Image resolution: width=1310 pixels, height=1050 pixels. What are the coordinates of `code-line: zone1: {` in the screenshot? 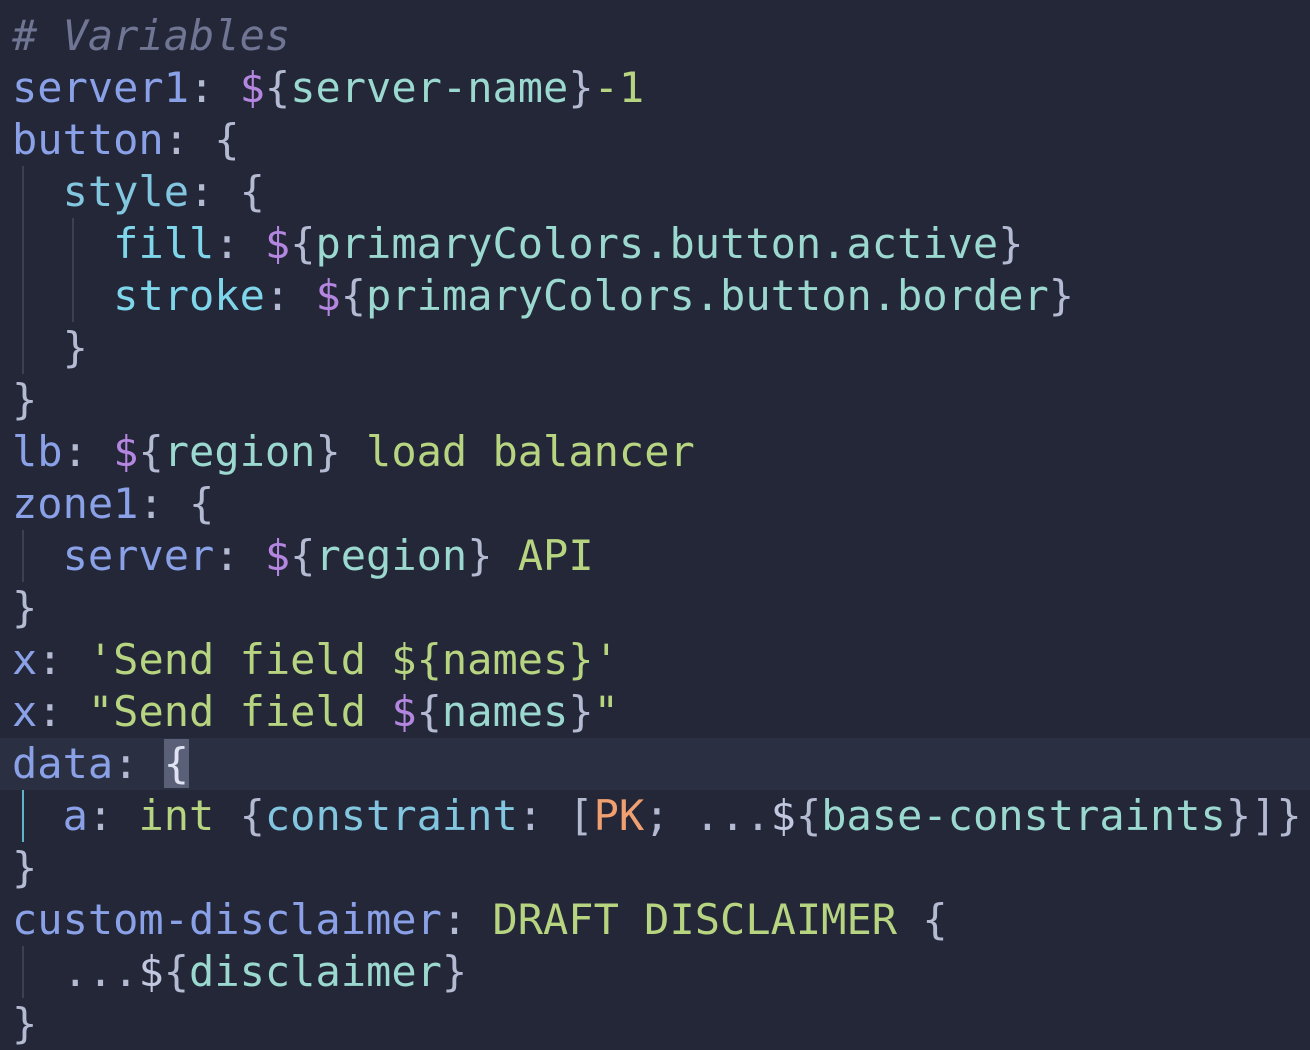 It's located at (655, 504).